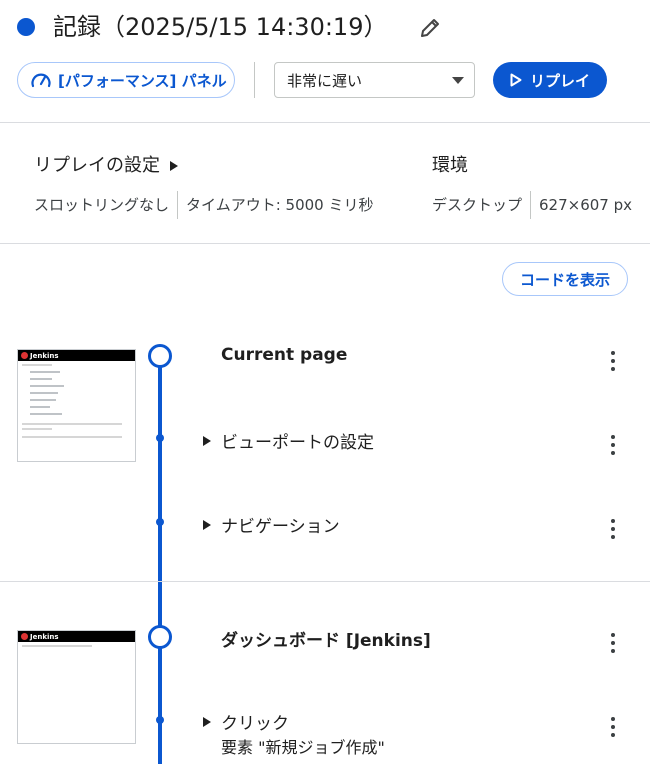 The width and height of the screenshot is (650, 764). I want to click on step-label: クリック, so click(255, 724).